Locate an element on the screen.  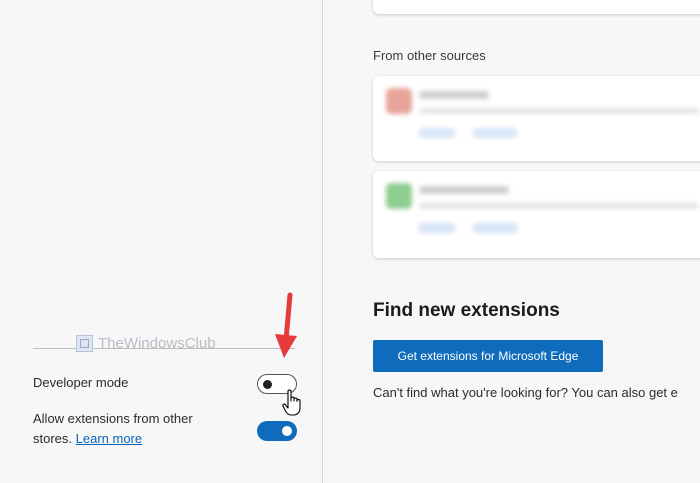
hand-pointer-cursor-icon is located at coordinates (291, 402).